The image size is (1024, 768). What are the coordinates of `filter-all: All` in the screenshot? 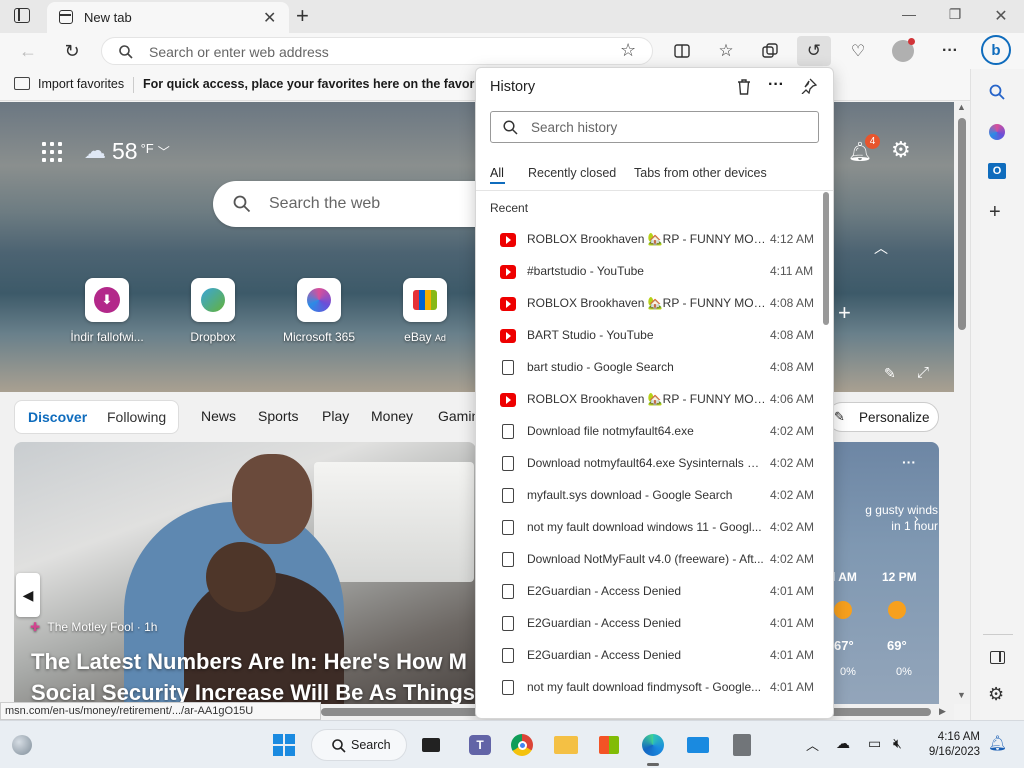 It's located at (497, 173).